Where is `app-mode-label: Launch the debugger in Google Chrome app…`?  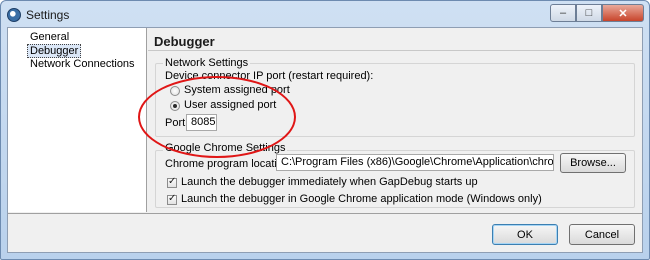
app-mode-label: Launch the debugger in Google Chrome app… is located at coordinates (361, 199).